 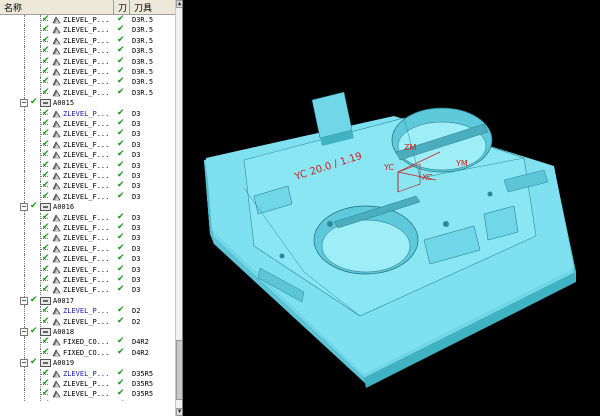 I want to click on tool-name: D2, so click(x=136, y=321).